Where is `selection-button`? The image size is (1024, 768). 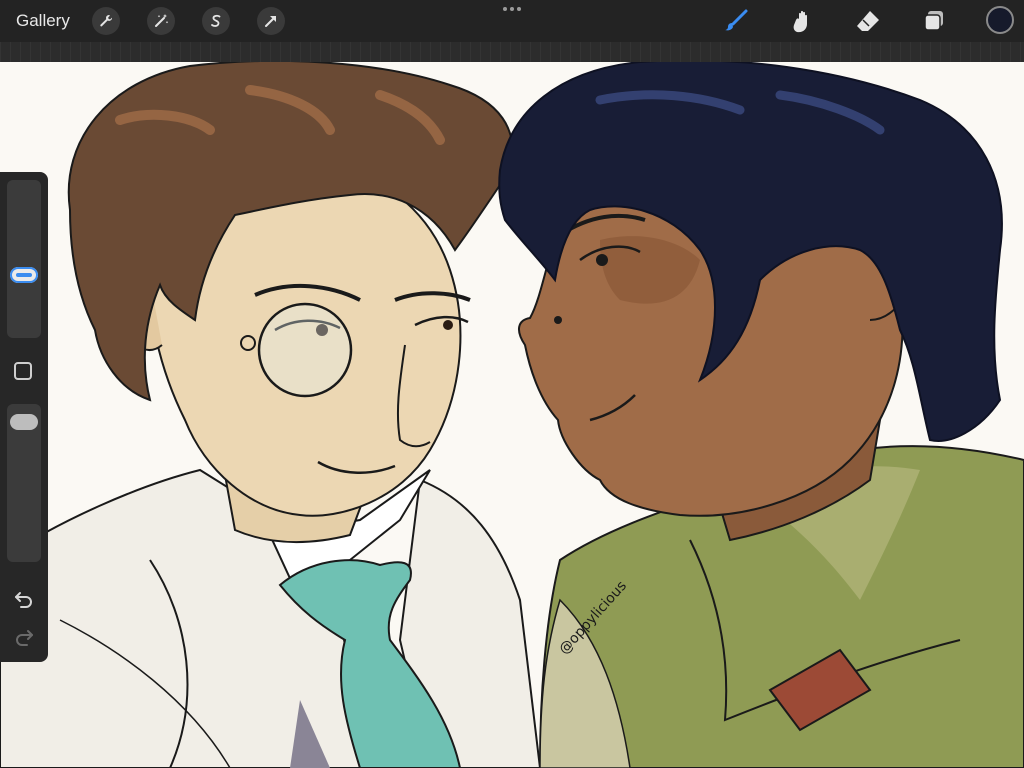
selection-button is located at coordinates (216, 21).